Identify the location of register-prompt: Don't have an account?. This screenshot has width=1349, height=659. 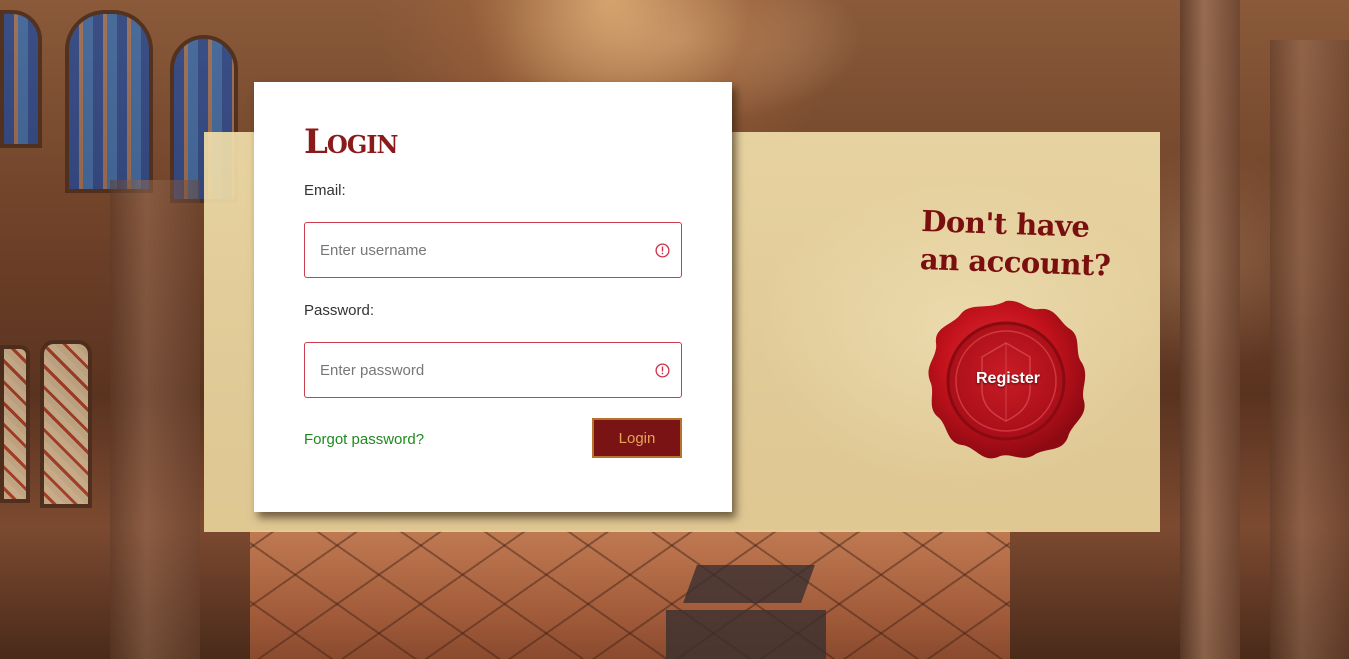
(1015, 243).